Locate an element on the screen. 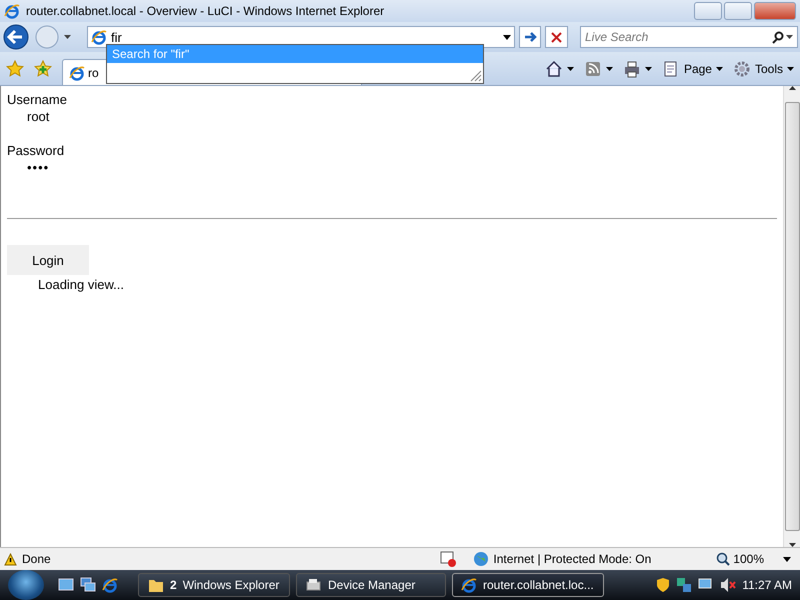  username-value: root is located at coordinates (38, 117).